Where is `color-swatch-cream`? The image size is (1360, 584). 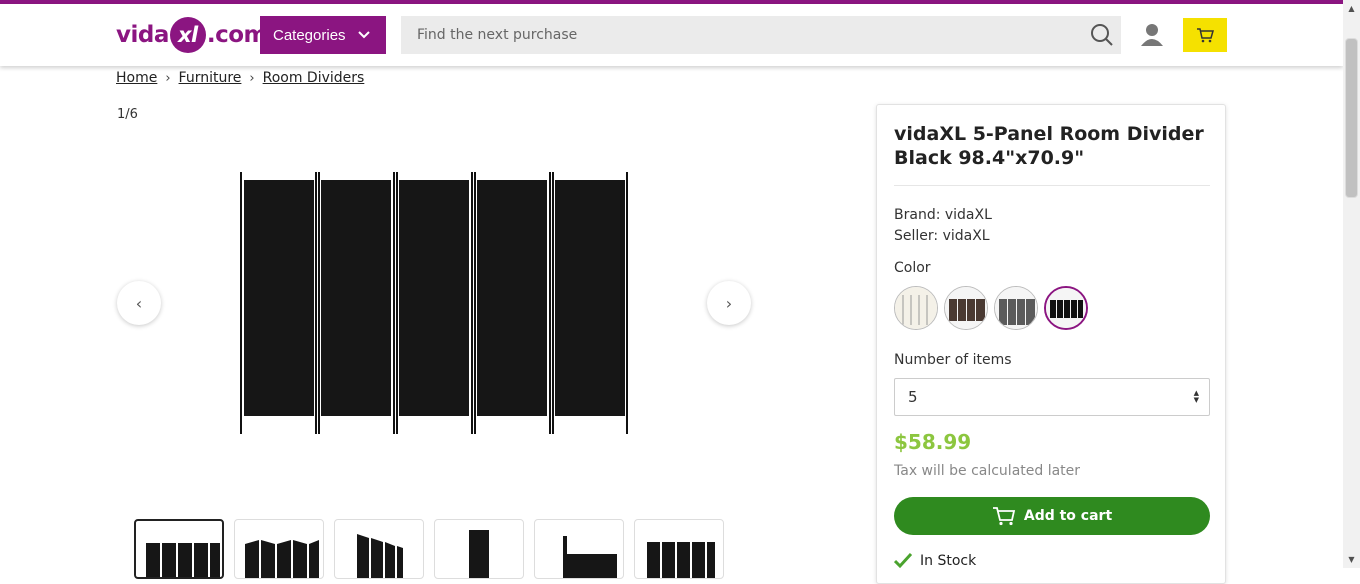
color-swatch-cream is located at coordinates (916, 308).